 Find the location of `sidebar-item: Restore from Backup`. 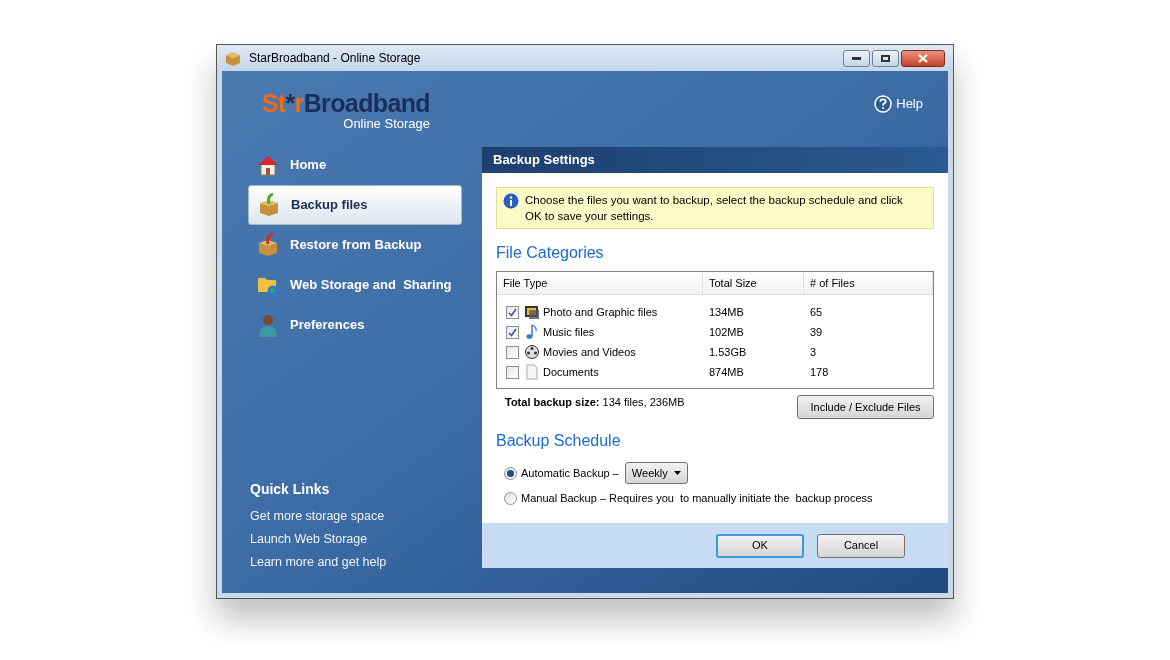

sidebar-item: Restore from Backup is located at coordinates (355, 245).